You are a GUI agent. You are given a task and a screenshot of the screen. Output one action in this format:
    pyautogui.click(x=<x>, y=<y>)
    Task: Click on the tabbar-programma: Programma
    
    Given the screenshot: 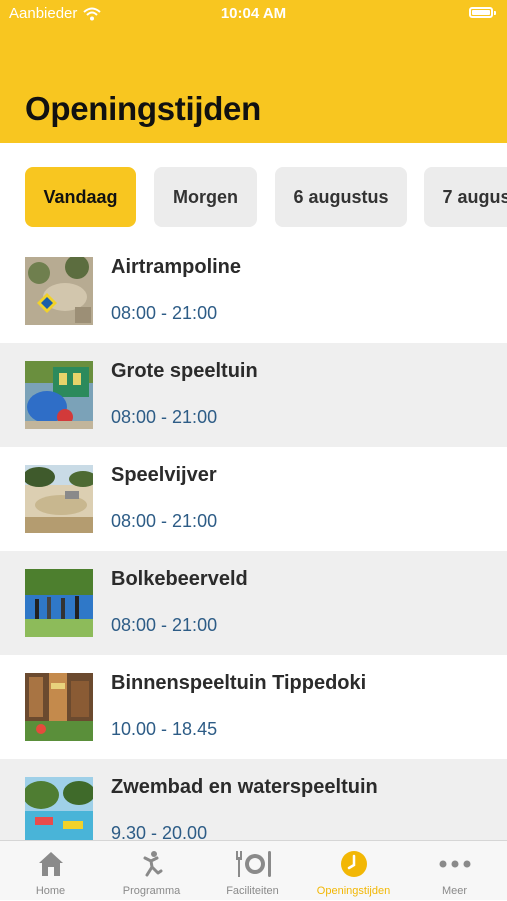 What is the action you would take?
    pyautogui.click(x=151, y=871)
    